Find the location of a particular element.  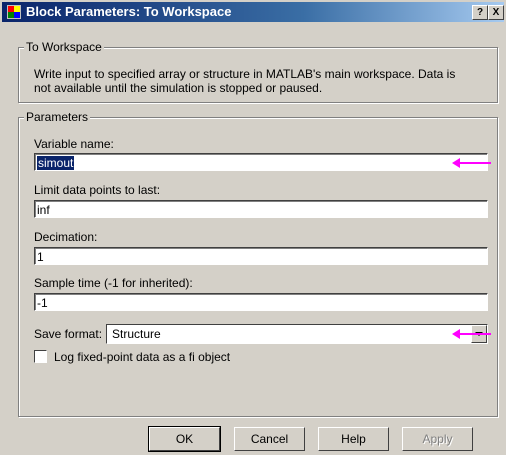

close-button: X is located at coordinates (496, 12).